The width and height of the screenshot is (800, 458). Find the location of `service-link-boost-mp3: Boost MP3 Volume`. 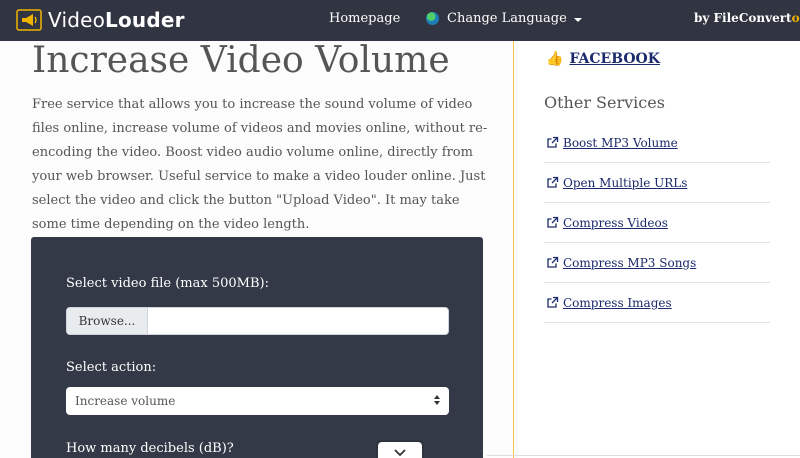

service-link-boost-mp3: Boost MP3 Volume is located at coordinates (620, 143).